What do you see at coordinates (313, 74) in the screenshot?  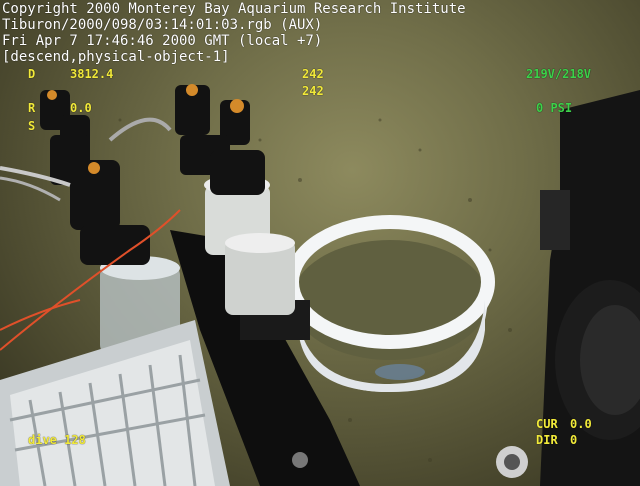 I see `heading-value-1: 242` at bounding box center [313, 74].